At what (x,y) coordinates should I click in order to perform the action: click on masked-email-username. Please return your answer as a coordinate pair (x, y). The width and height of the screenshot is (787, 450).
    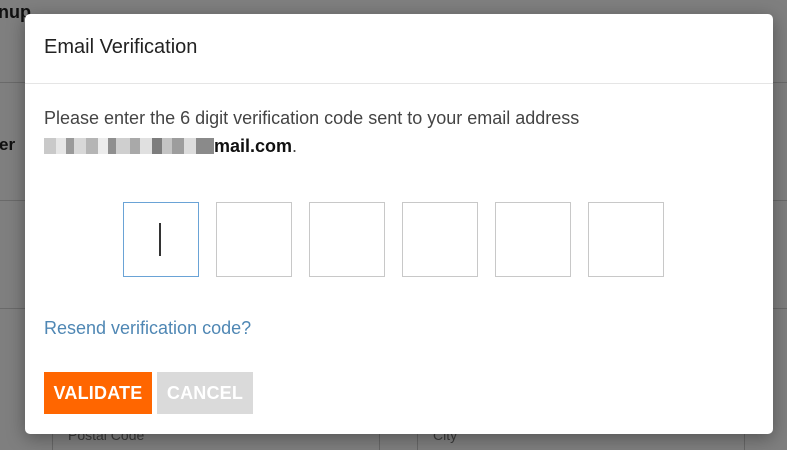
    Looking at the image, I should click on (129, 146).